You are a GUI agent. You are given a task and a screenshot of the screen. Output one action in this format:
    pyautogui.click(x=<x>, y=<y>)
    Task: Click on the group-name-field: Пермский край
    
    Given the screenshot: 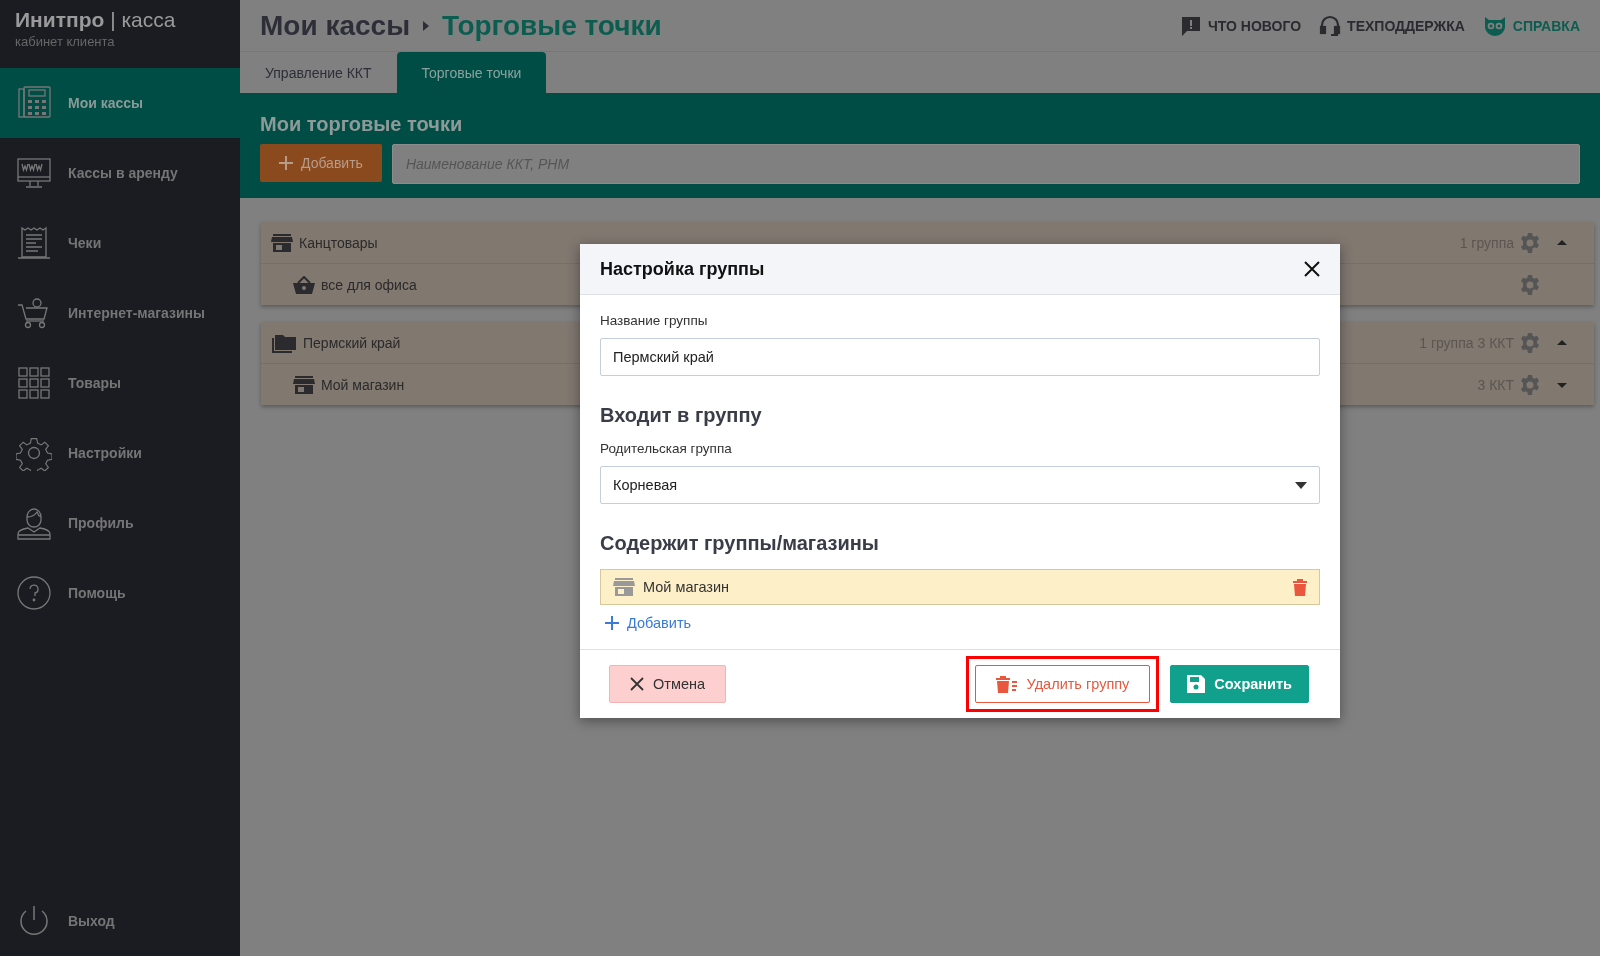 What is the action you would take?
    pyautogui.click(x=960, y=357)
    